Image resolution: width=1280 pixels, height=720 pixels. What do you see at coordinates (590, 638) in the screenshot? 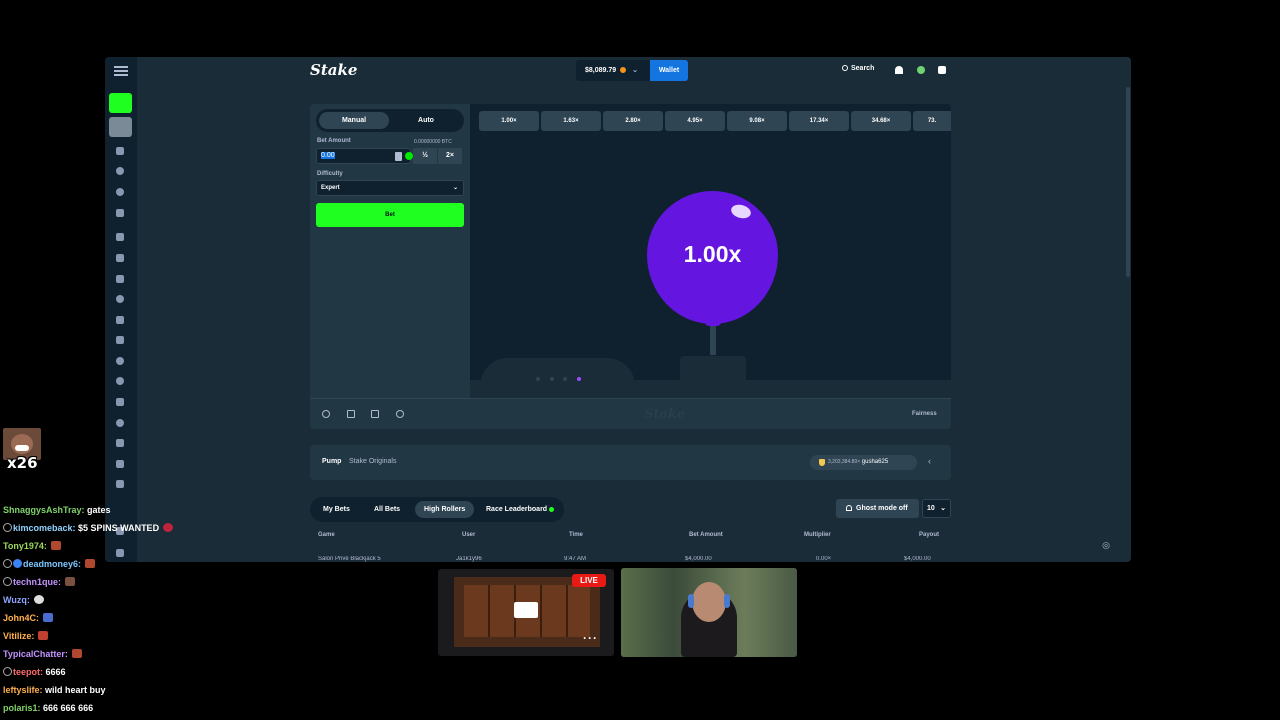
I see `more-options-icon: ···` at bounding box center [590, 638].